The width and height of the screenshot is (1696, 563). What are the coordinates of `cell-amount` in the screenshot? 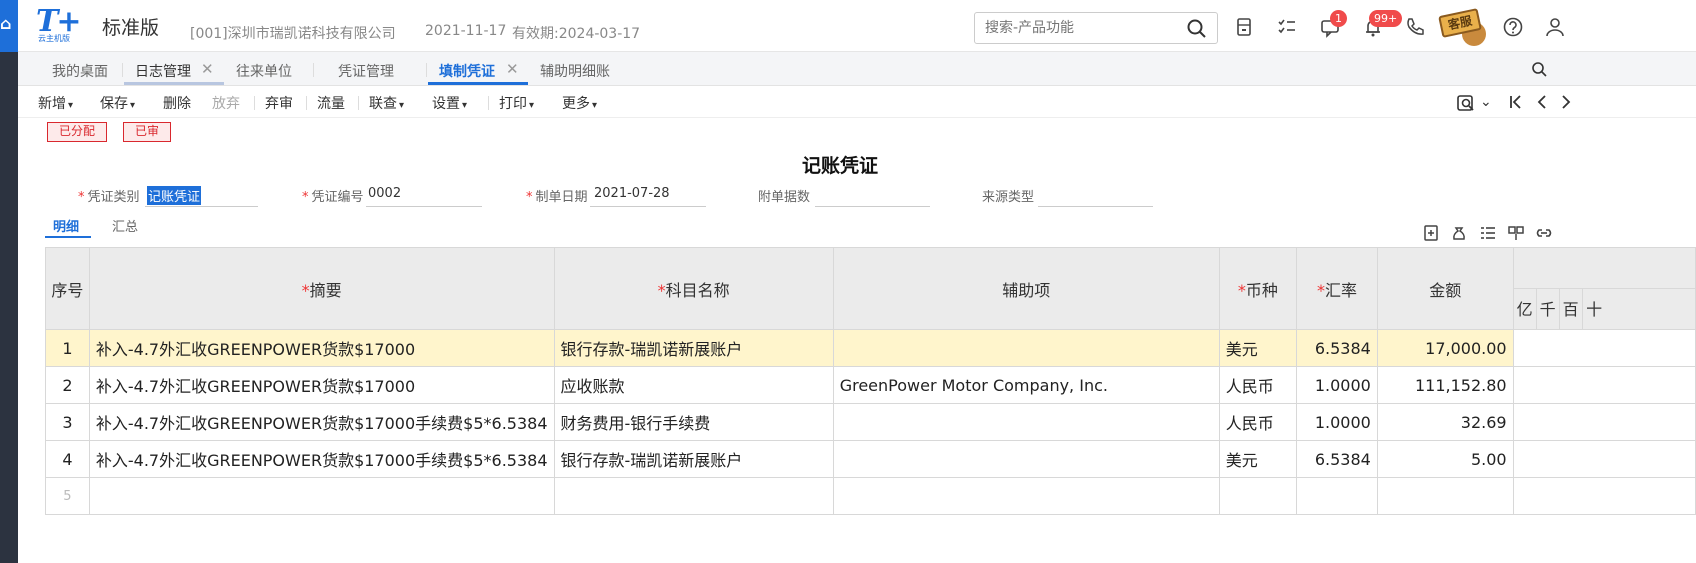 It's located at (1445, 496).